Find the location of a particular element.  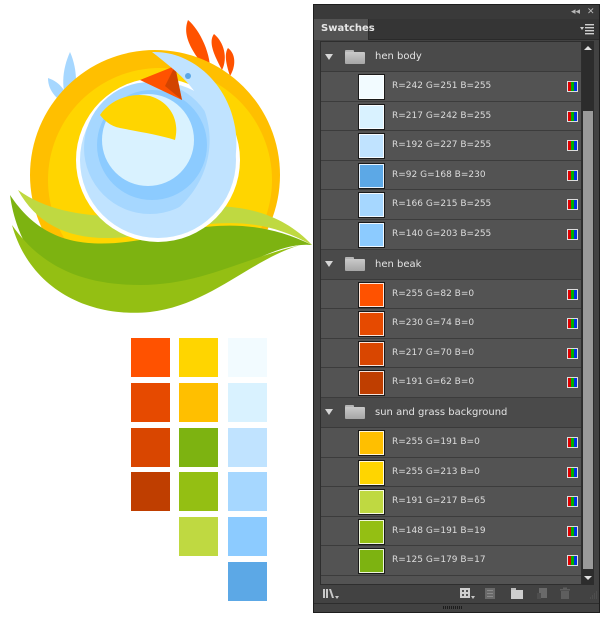

swatch-libraries-icon is located at coordinates (331, 593).